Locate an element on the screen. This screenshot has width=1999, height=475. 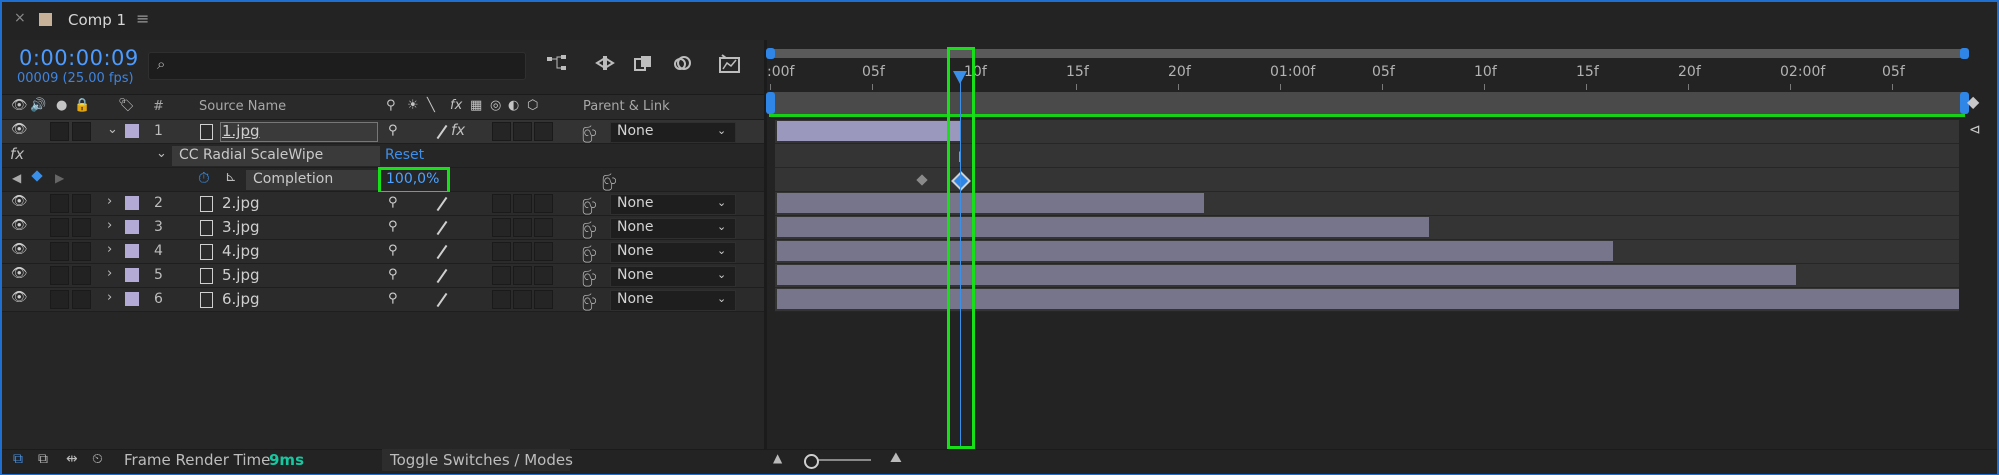
label-tag-icon: 🏷 is located at coordinates (126, 105).